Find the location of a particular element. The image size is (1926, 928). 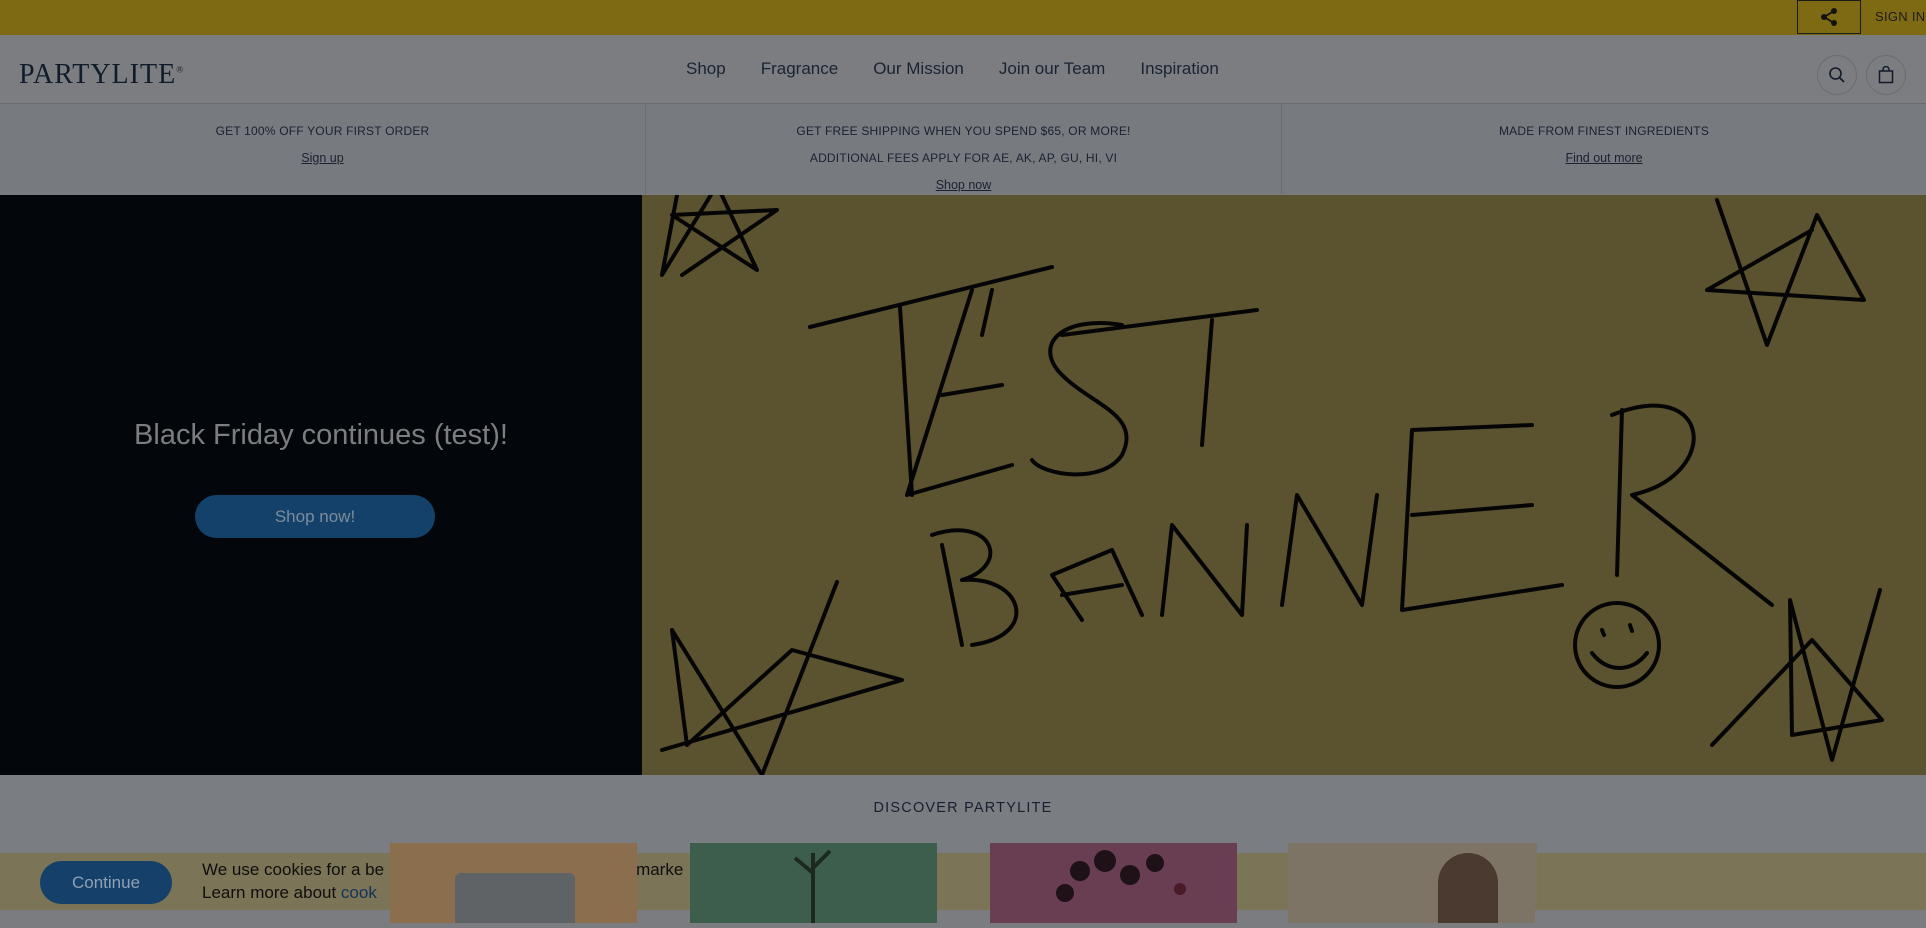

hero-shop-now-button: Shop now! is located at coordinates (315, 516).